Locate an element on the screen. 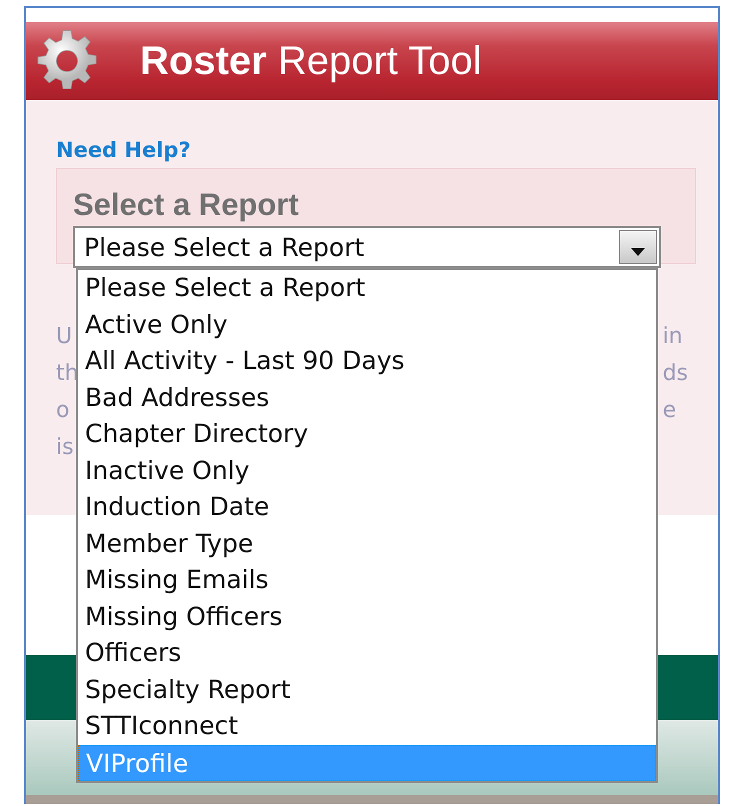  dropdown-option: Please Select a Report is located at coordinates (367, 288).